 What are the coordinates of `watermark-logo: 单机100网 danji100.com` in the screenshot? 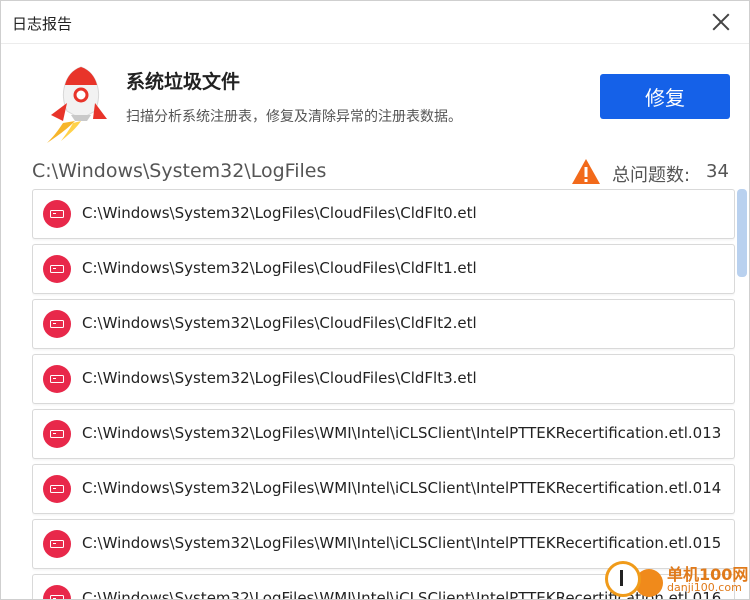 It's located at (677, 579).